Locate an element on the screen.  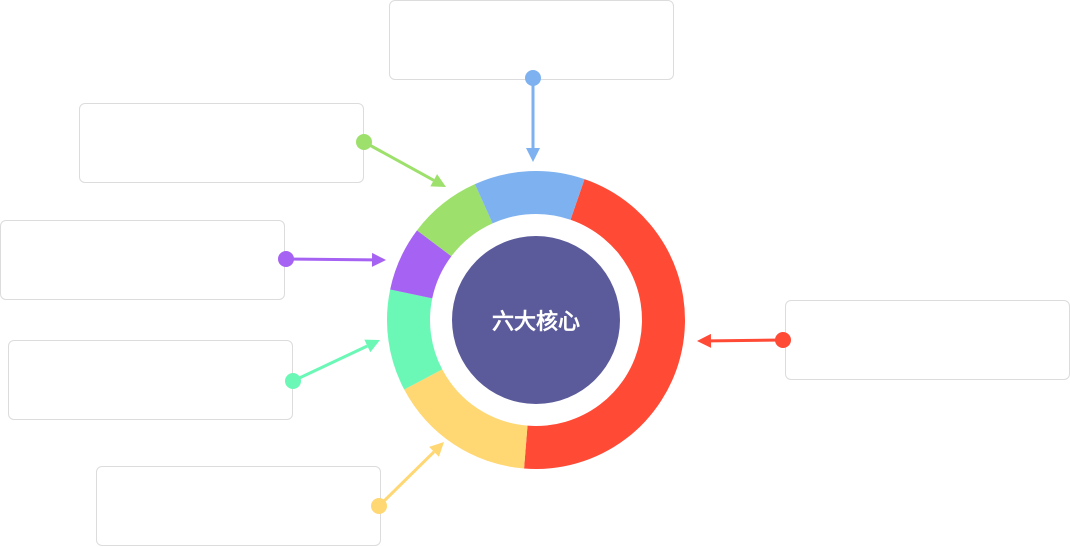
connector-line-yellow is located at coordinates (406, 479).